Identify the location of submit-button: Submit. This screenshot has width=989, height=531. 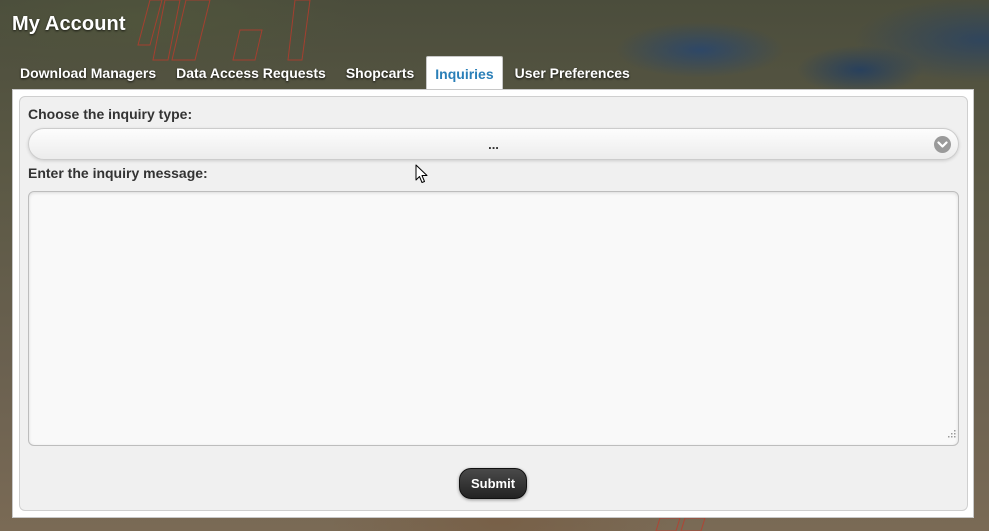
(493, 483).